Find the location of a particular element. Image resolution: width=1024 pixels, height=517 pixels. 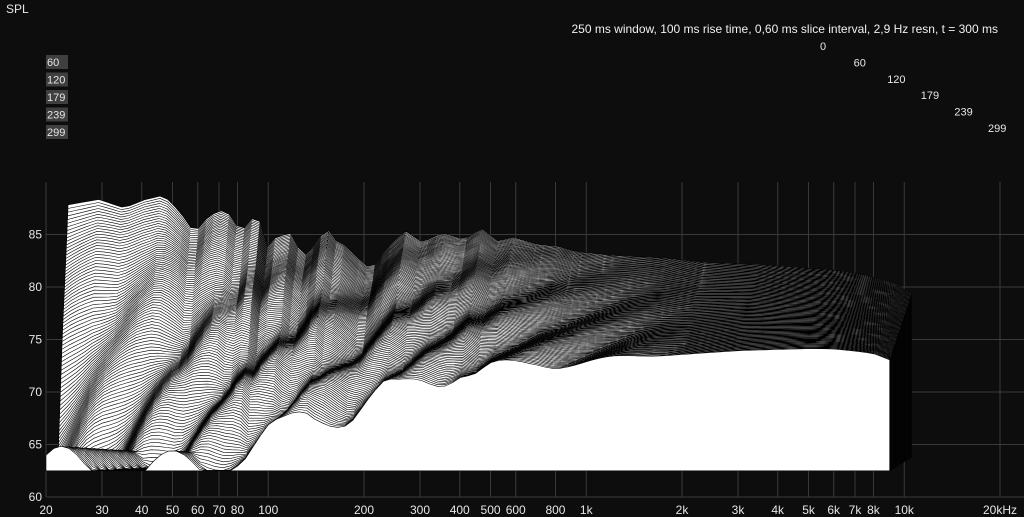

x-tick-label: 200 is located at coordinates (364, 510).